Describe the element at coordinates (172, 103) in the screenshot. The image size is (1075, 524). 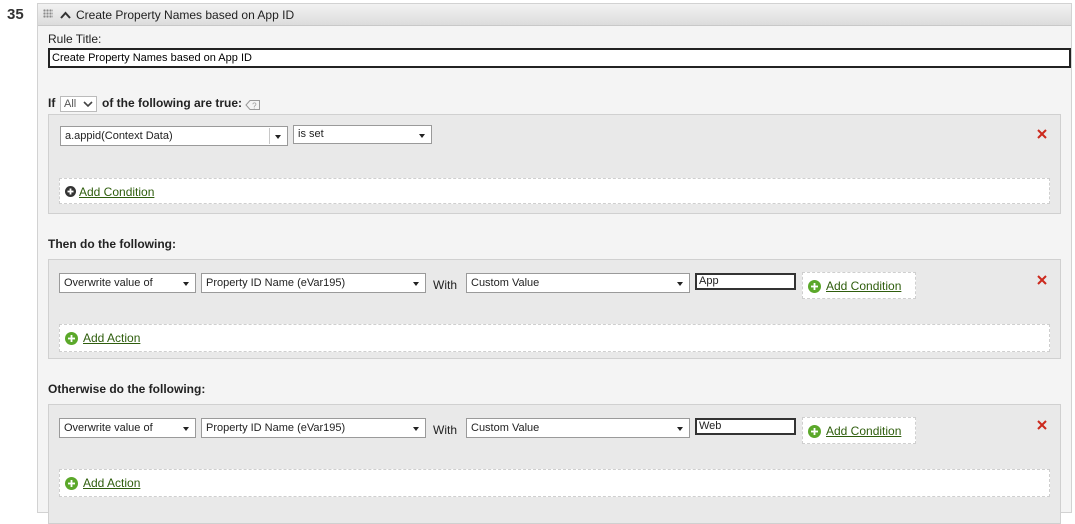
I see `conditions-heading: of the following are true:` at that location.